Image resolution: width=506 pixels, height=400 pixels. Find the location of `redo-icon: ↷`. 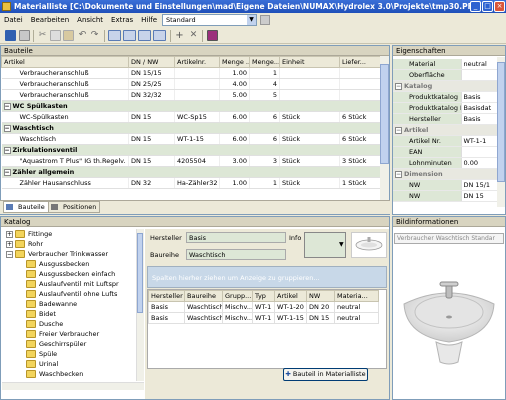

redo-icon: ↷ is located at coordinates (94, 35).